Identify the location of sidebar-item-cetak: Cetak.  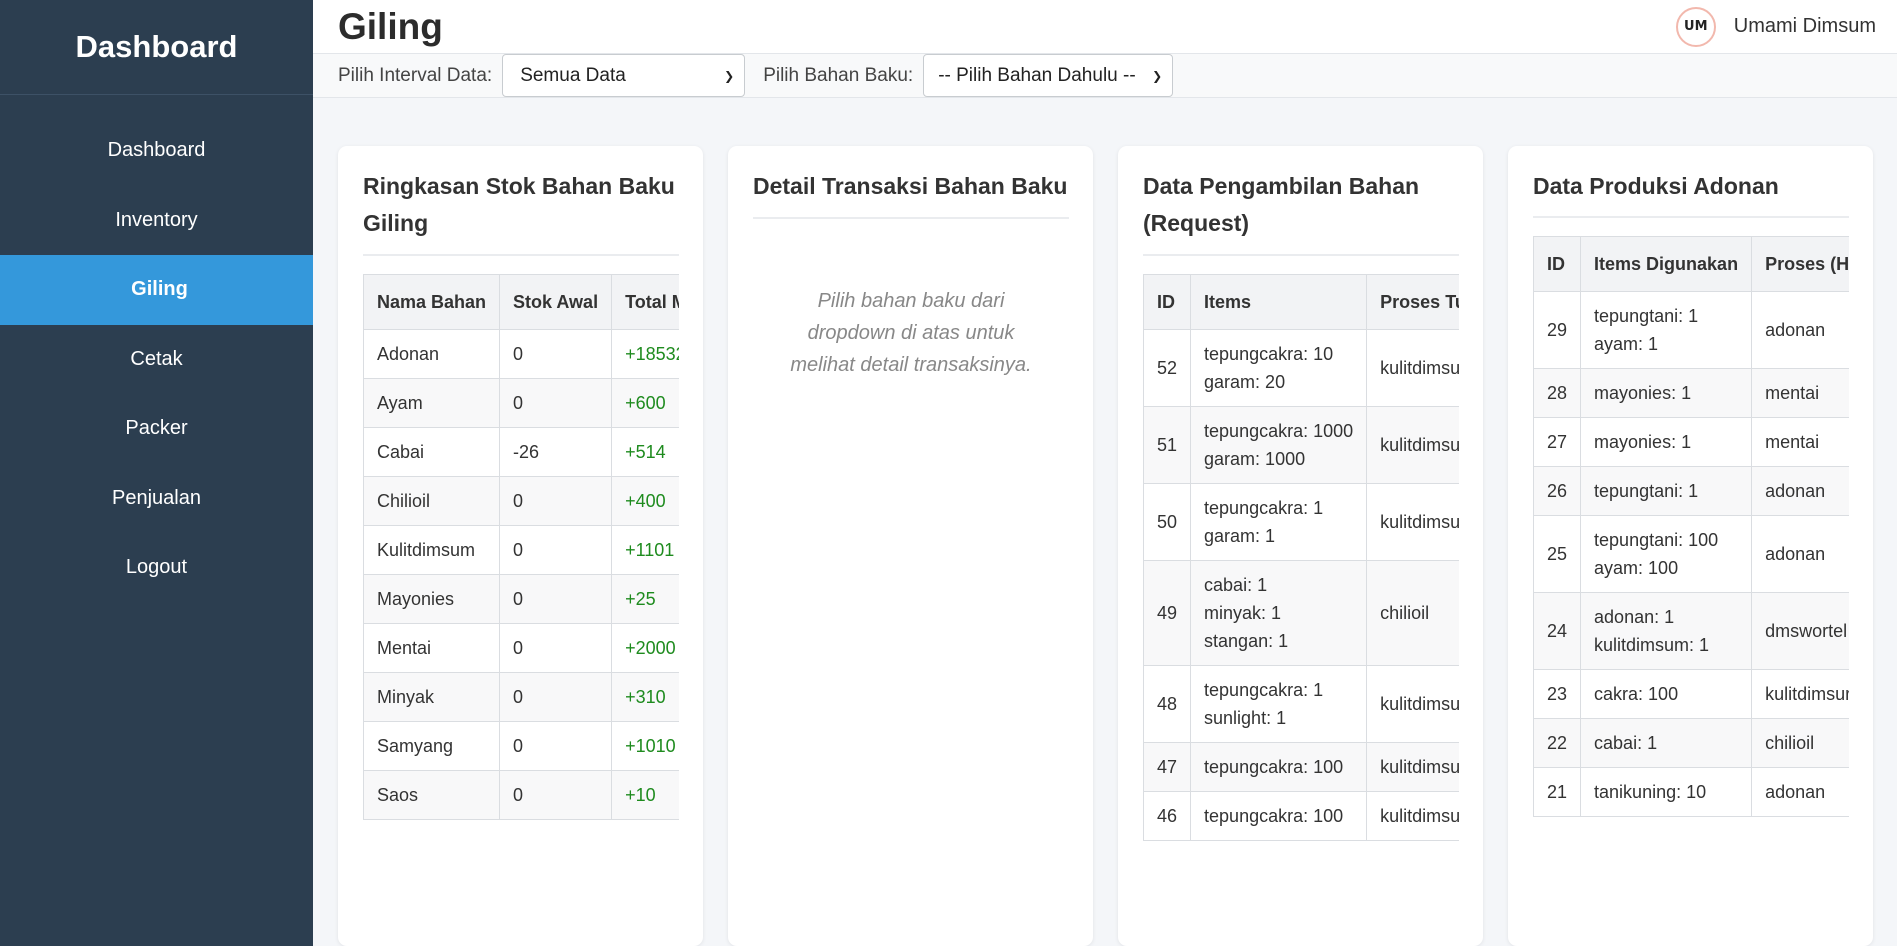
(156, 360).